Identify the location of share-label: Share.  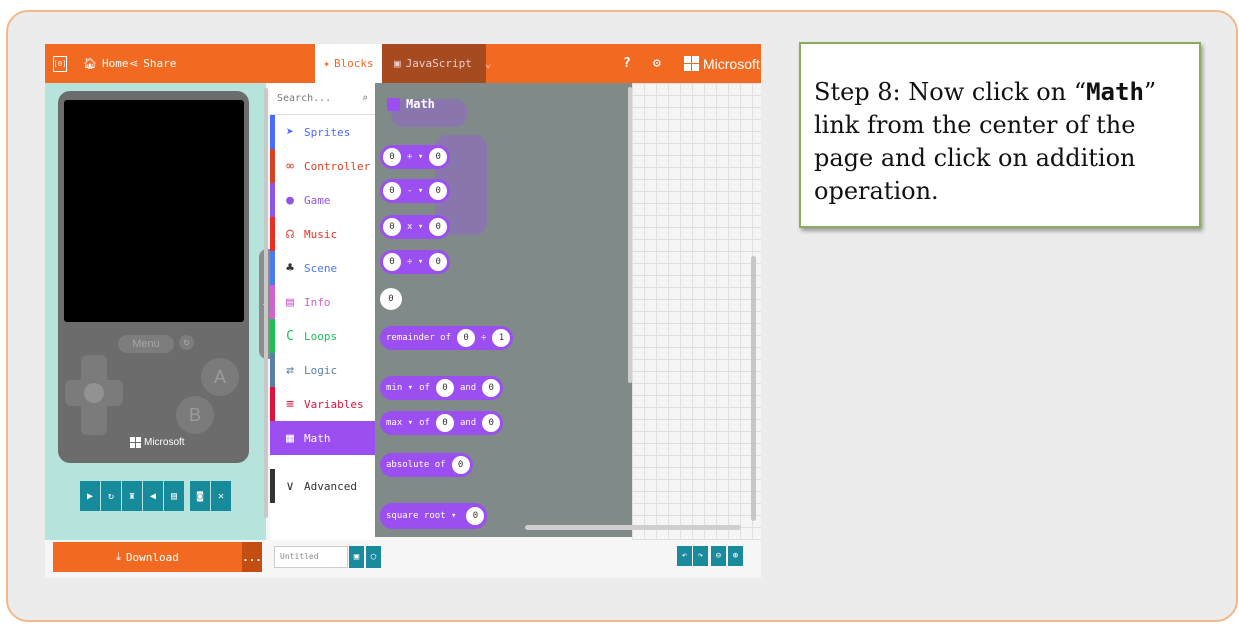
(160, 63).